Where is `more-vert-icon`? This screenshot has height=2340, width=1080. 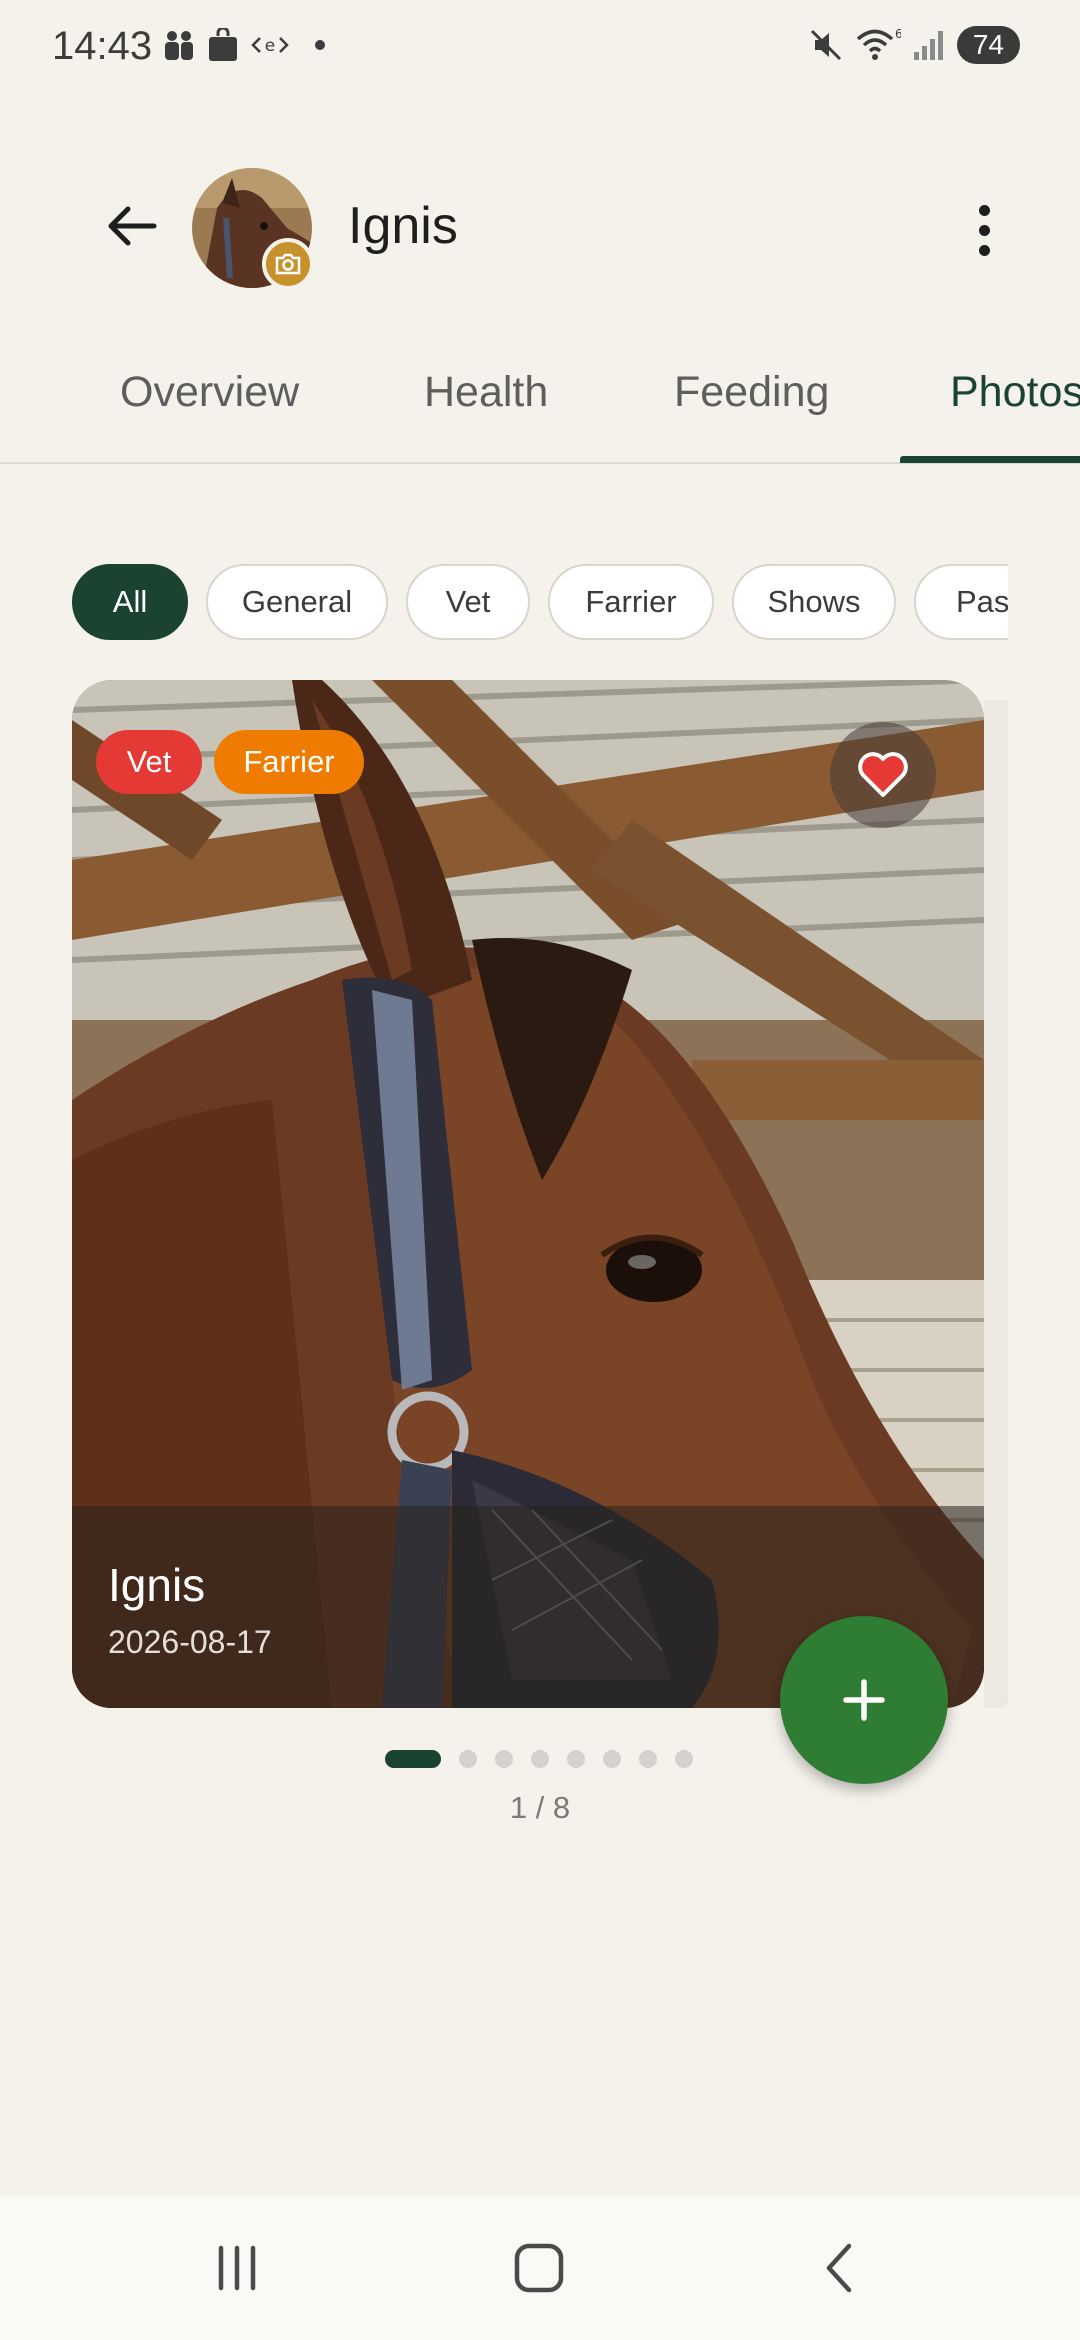
more-vert-icon is located at coordinates (984, 210).